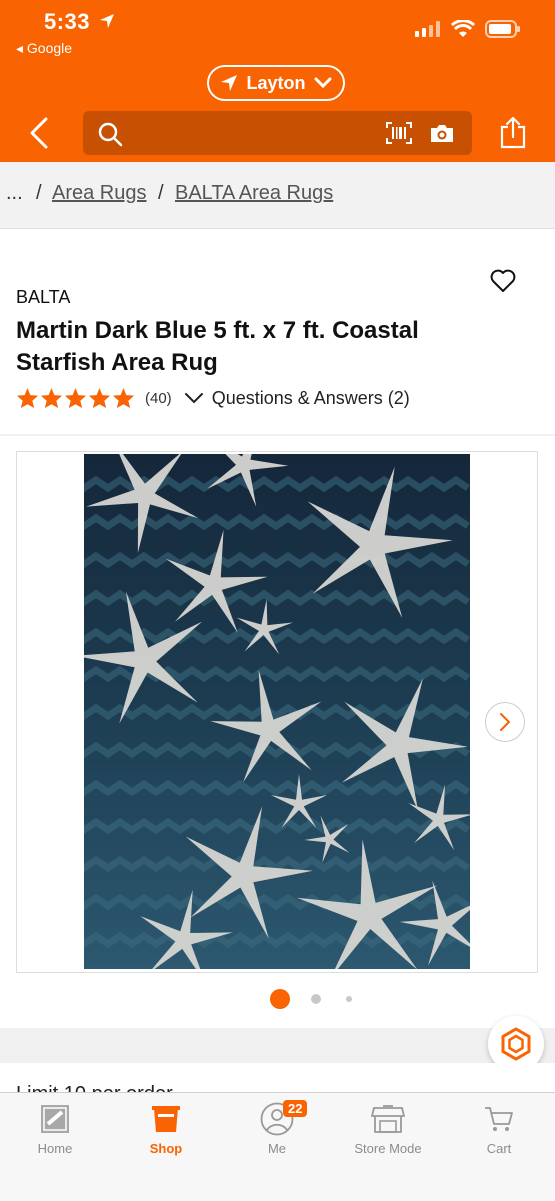  I want to click on share-icon, so click(513, 132).